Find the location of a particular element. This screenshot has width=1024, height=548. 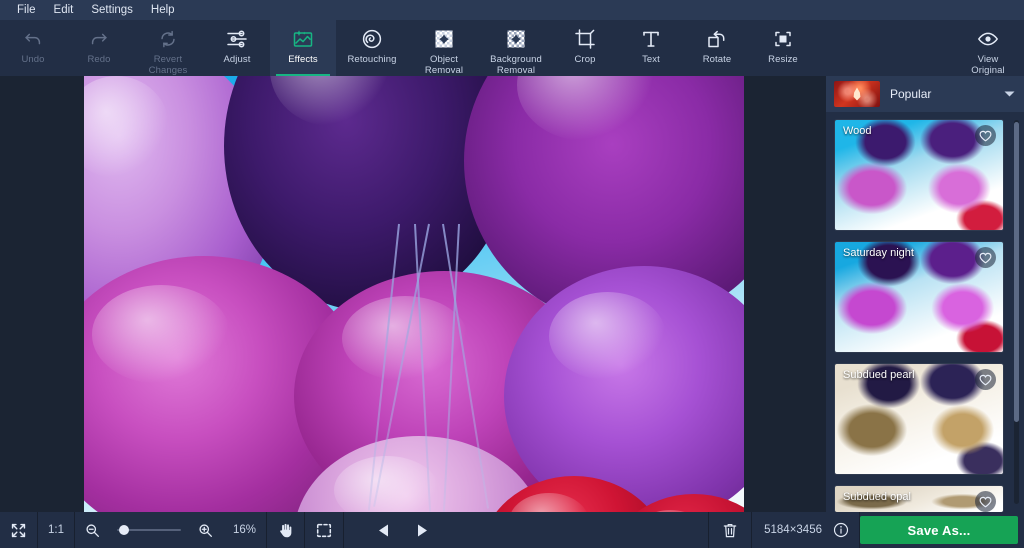

image-dimensions: 5184×3456 is located at coordinates (791, 530).